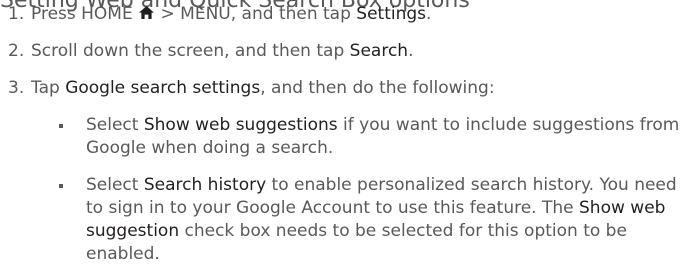 This screenshot has width=696, height=268. What do you see at coordinates (146, 12) in the screenshot?
I see `home-icon` at bounding box center [146, 12].